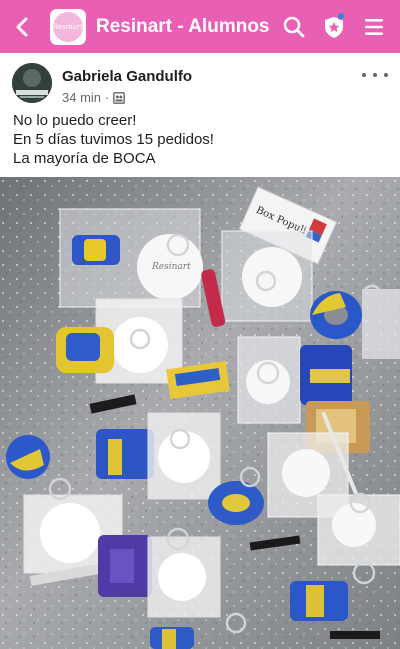 The height and width of the screenshot is (649, 400). I want to click on author-name: Gabriela Gandulfo, so click(127, 76).